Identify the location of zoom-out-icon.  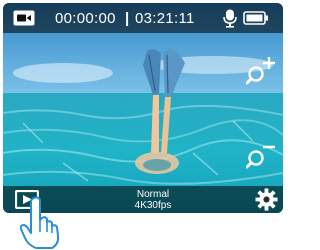
(261, 154).